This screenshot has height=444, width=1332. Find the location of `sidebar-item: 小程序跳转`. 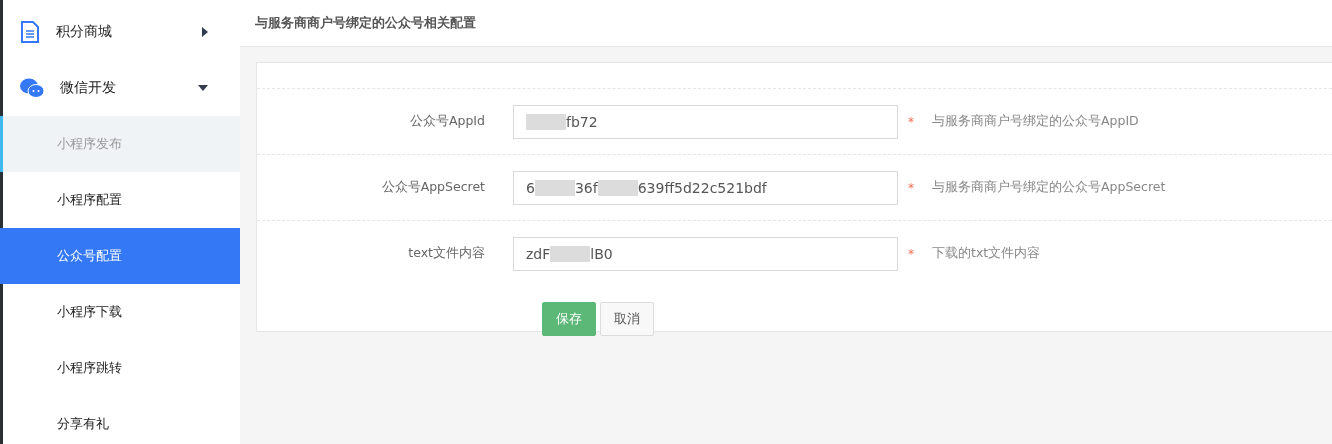

sidebar-item: 小程序跳转 is located at coordinates (120, 368).